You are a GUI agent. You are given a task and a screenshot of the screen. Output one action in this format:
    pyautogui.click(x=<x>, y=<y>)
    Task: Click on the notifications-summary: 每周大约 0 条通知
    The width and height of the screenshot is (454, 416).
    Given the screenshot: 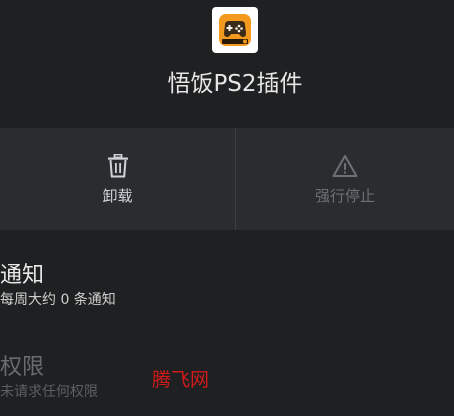 What is the action you would take?
    pyautogui.click(x=58, y=300)
    